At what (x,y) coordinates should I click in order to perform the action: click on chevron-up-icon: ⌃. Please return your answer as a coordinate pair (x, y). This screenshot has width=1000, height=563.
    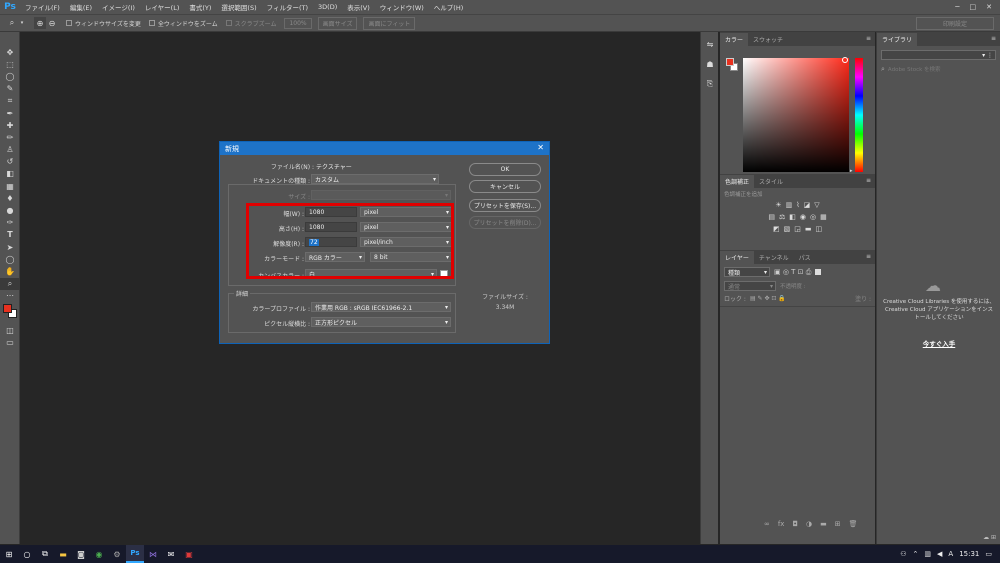
    Looking at the image, I should click on (916, 554).